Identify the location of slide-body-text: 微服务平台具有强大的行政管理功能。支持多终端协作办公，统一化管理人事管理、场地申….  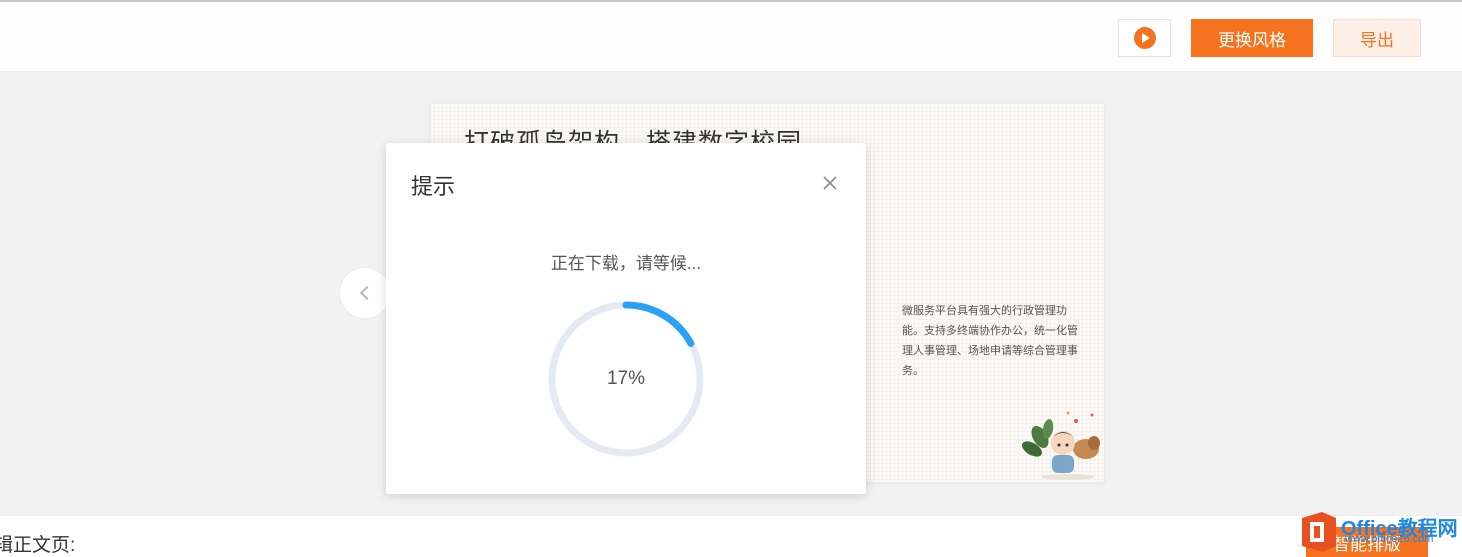
(990, 341).